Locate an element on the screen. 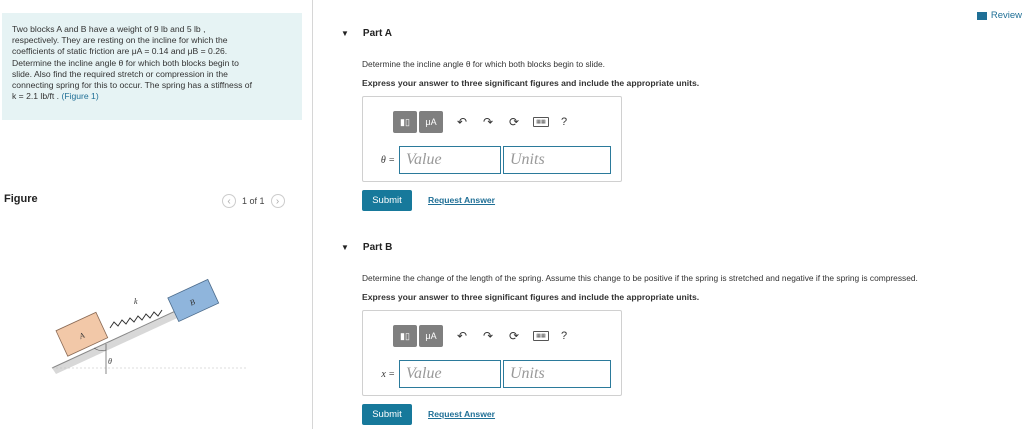 This screenshot has width=1024, height=429. part-b-header: ▼ Part B is located at coordinates (366, 247).